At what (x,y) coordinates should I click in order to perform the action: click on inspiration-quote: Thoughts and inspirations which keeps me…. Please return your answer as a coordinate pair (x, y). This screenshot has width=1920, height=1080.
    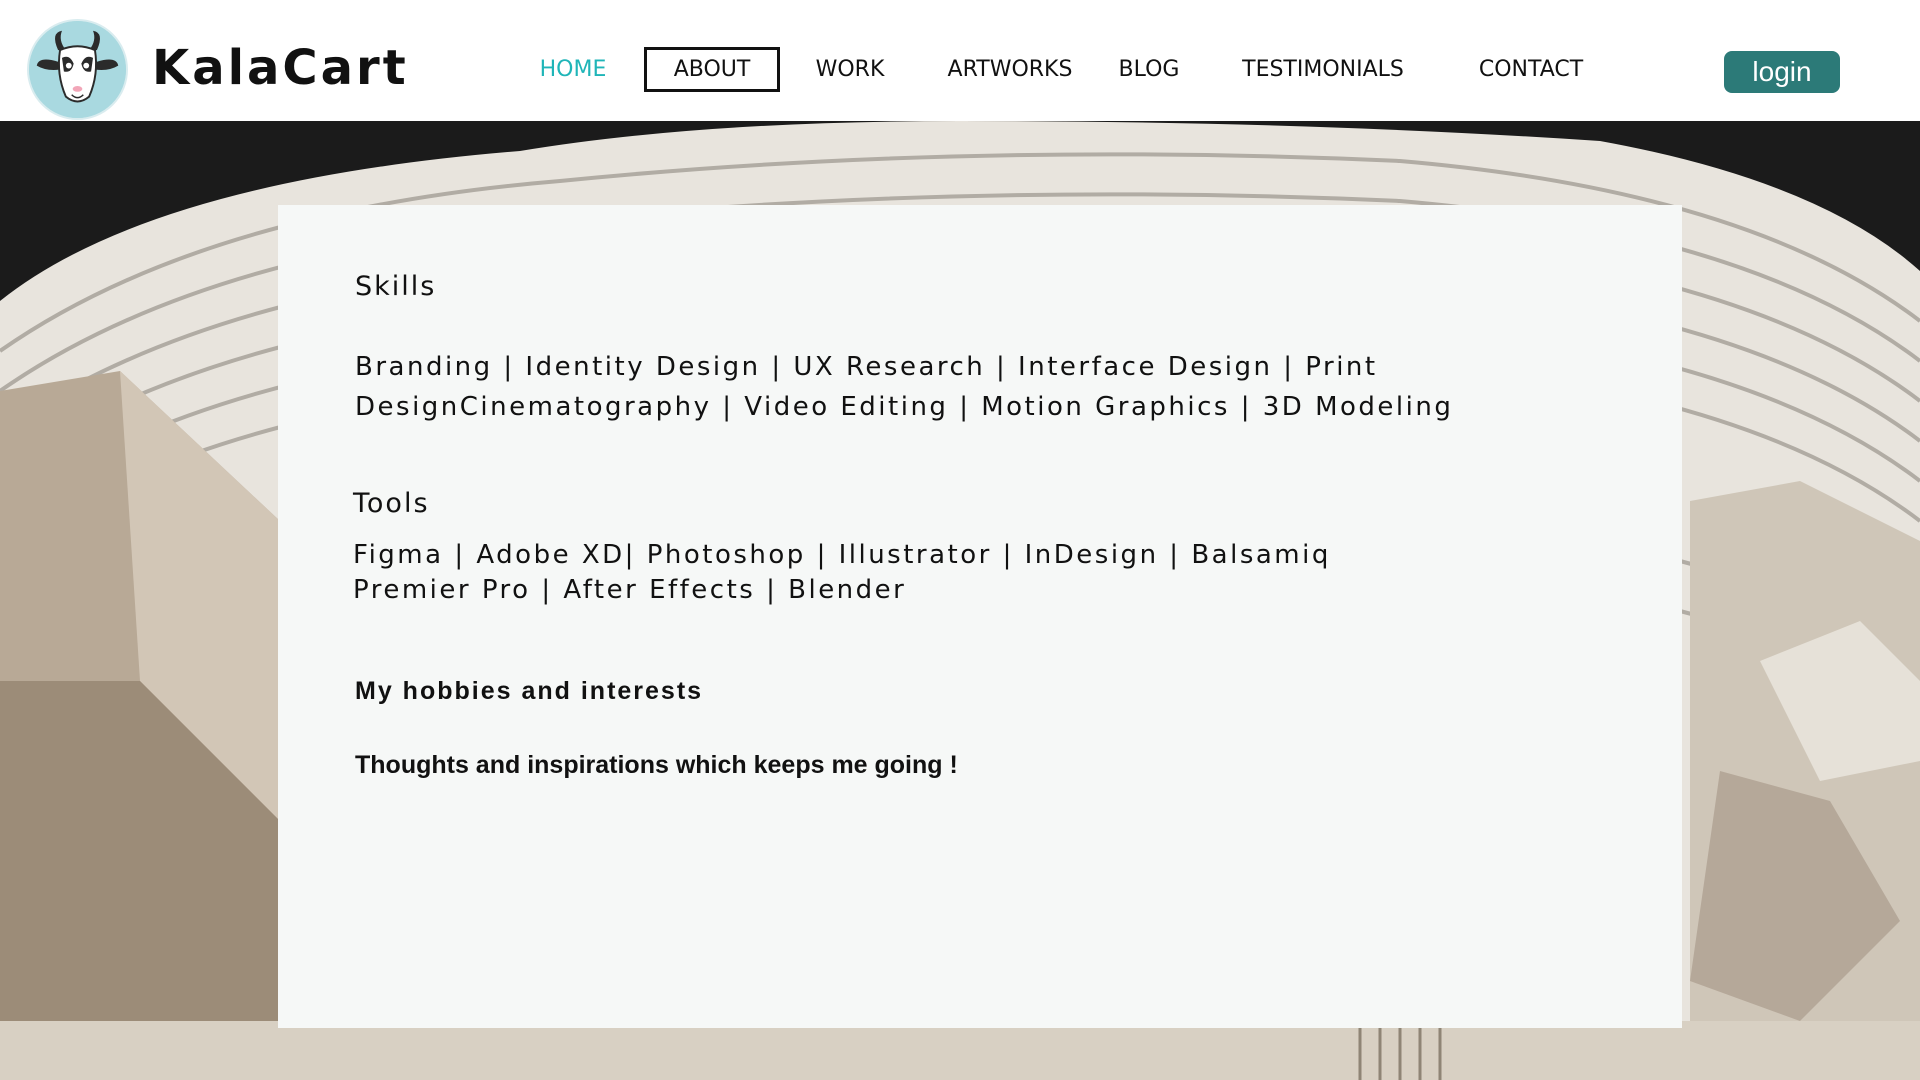
    Looking at the image, I should click on (656, 765).